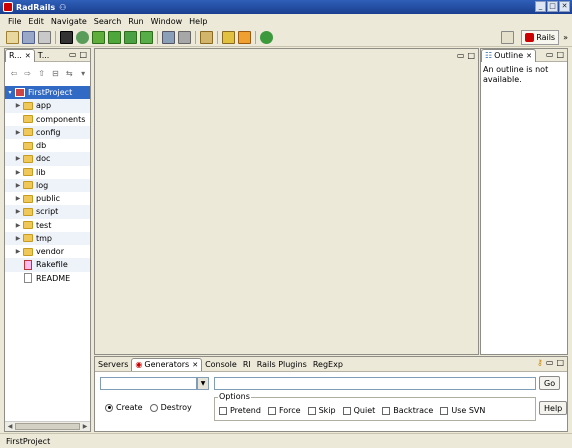 This screenshot has height=448, width=572. Describe the element at coordinates (47, 132) in the screenshot. I see `tree-item-config: ▶ config` at that location.